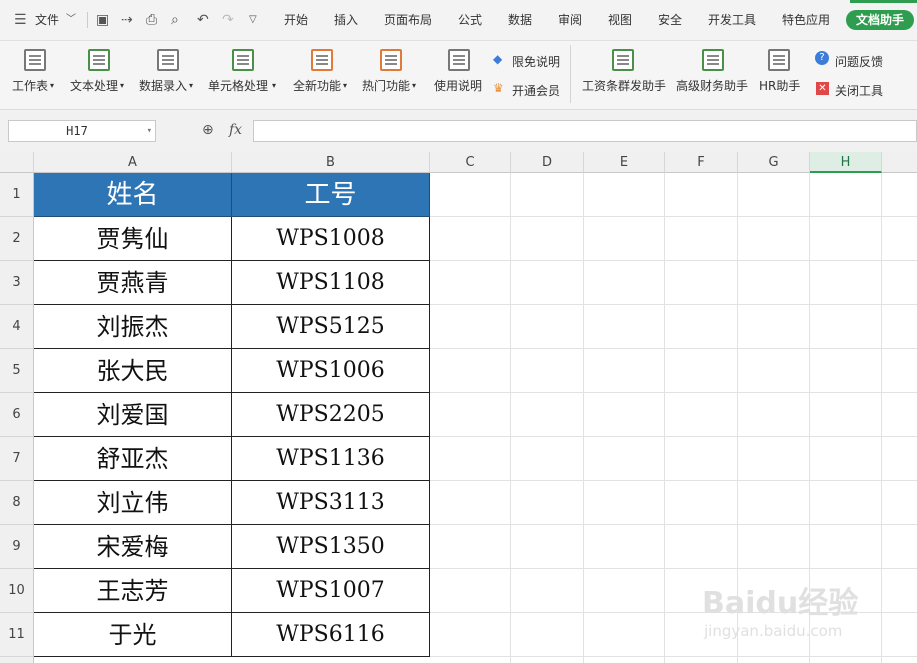 The image size is (917, 663). I want to click on hr-icon, so click(779, 60).